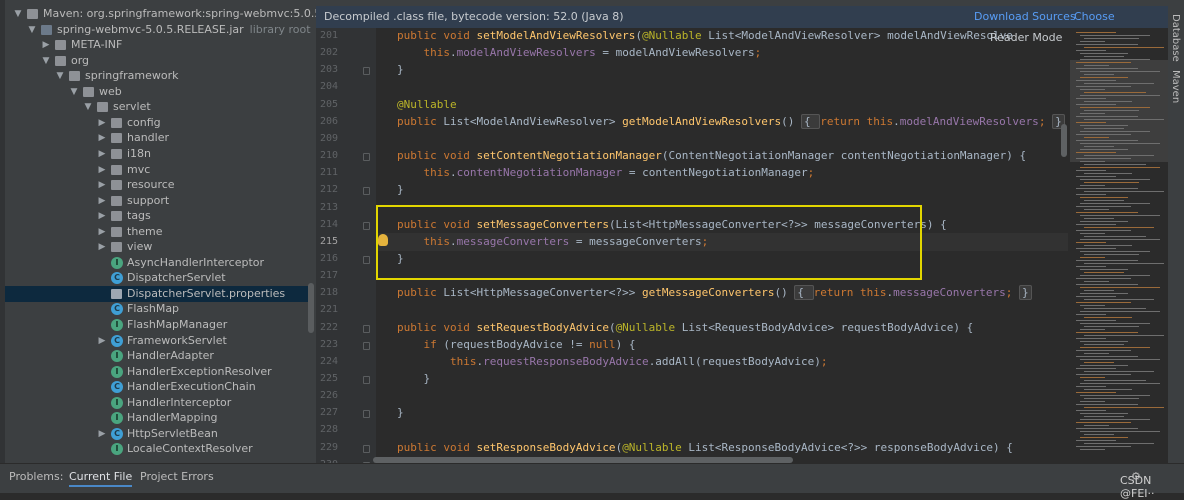 The width and height of the screenshot is (1184, 500). What do you see at coordinates (158, 61) in the screenshot?
I see `tree-item: ▼ org` at bounding box center [158, 61].